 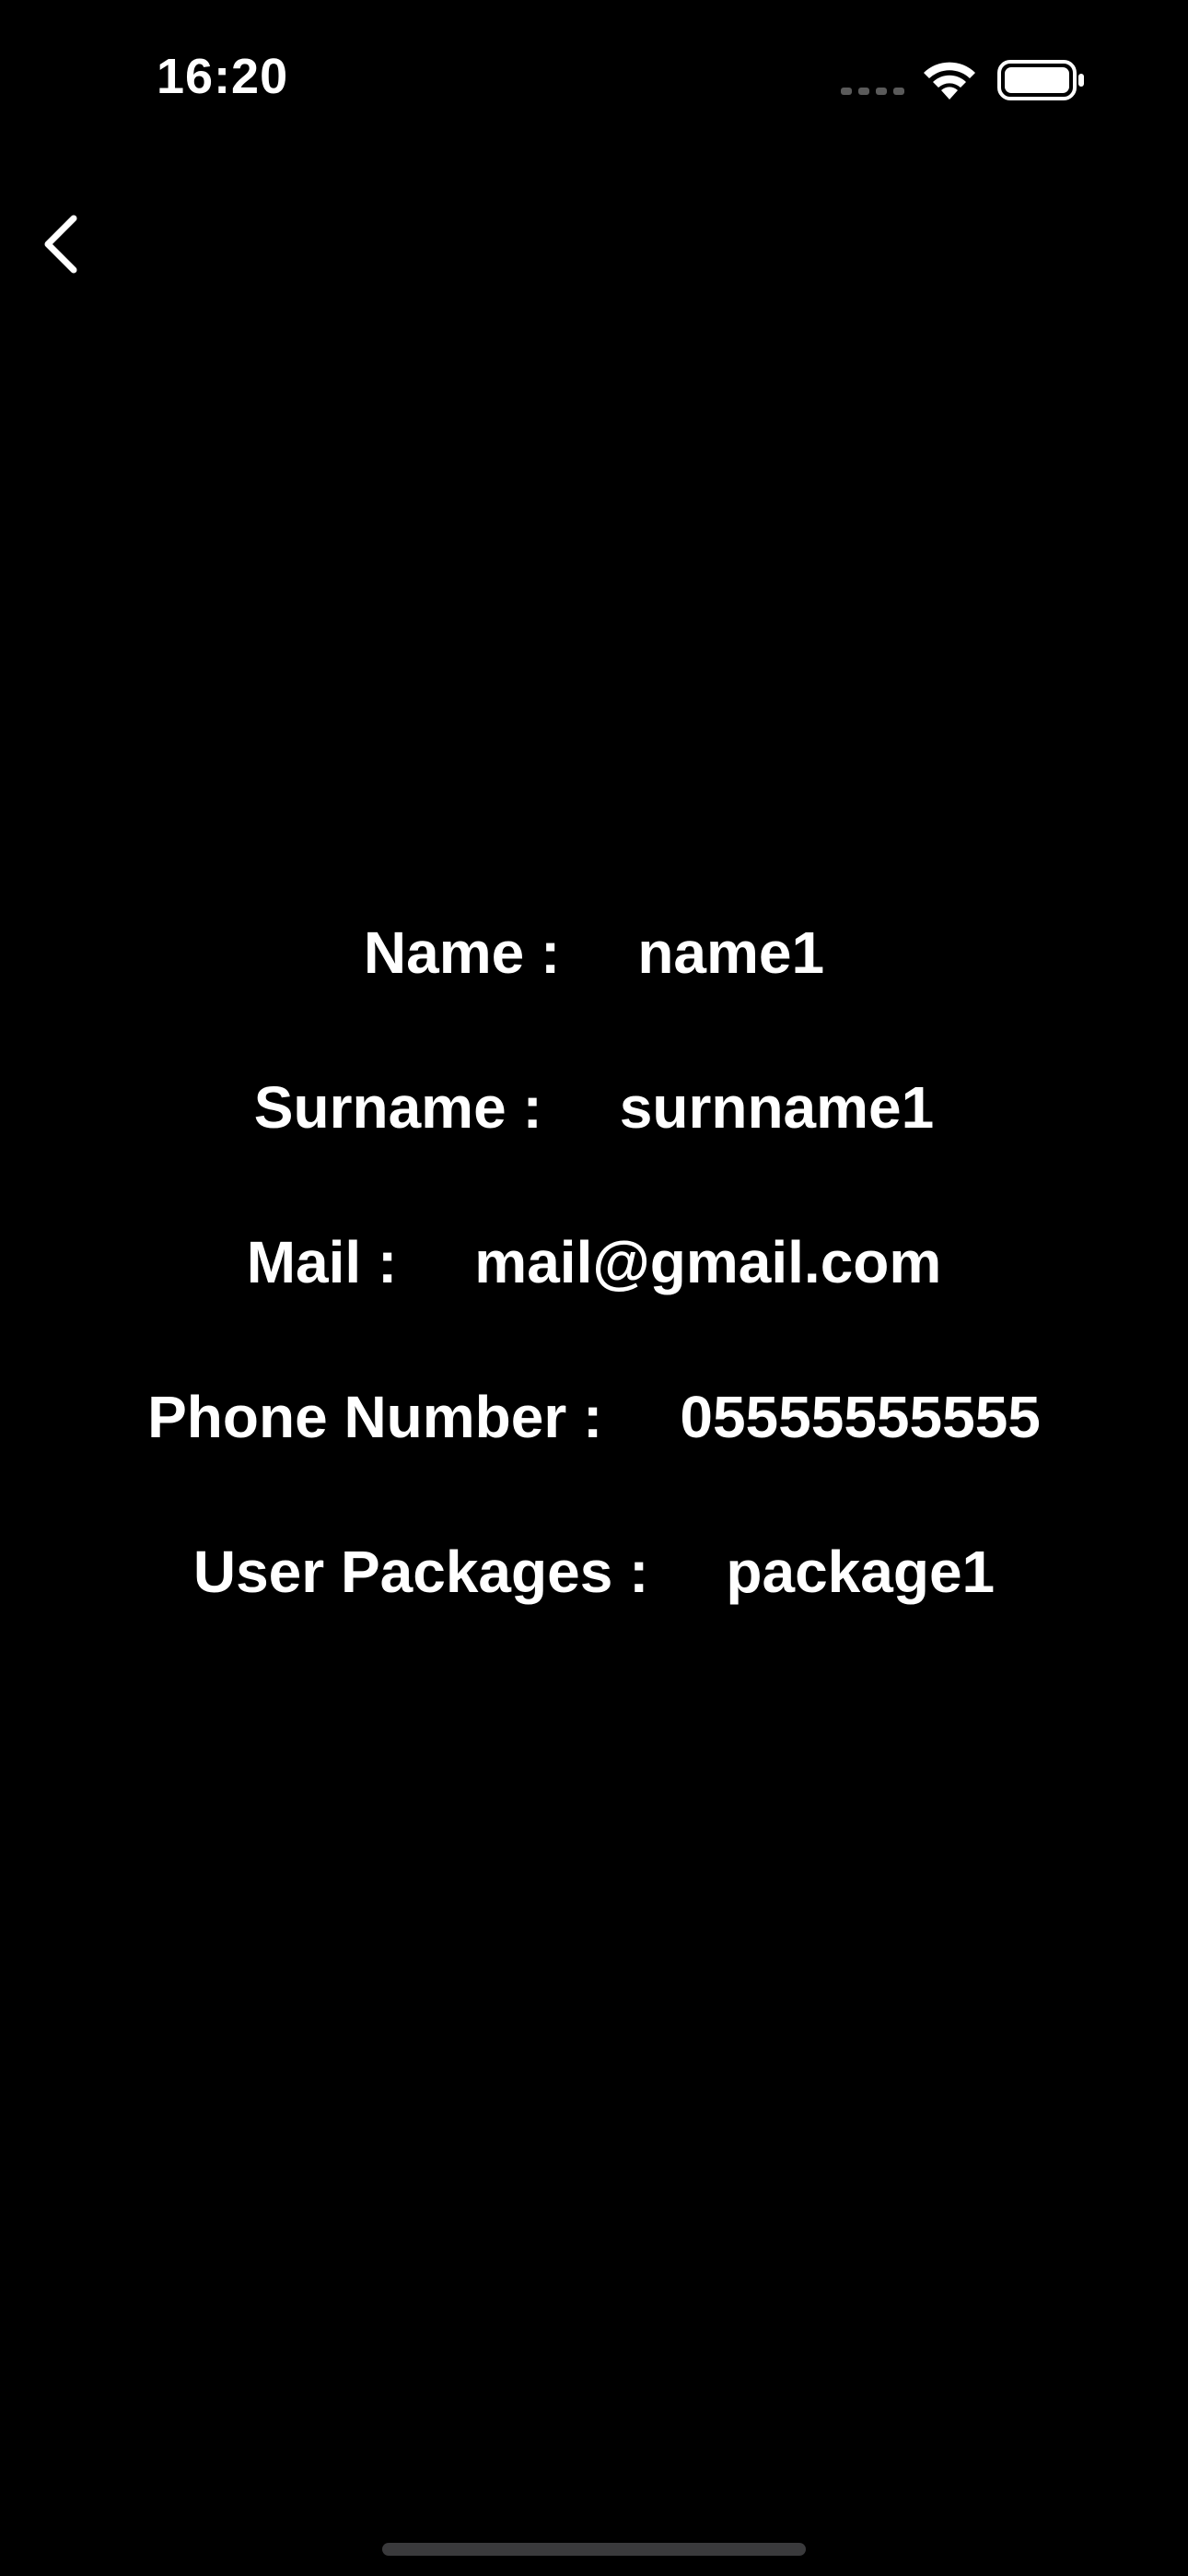 I want to click on mail-value: mail@gmail.com, so click(x=708, y=1262).